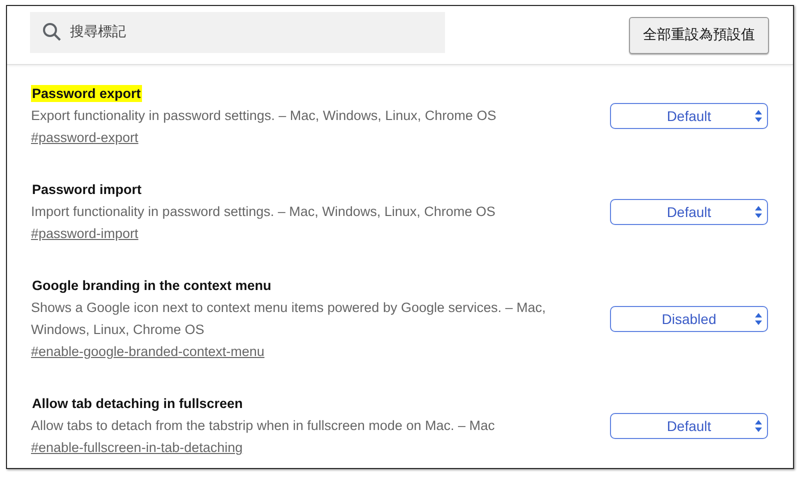  What do you see at coordinates (699, 35) in the screenshot?
I see `reset-all-button: 全部重設為預設值` at bounding box center [699, 35].